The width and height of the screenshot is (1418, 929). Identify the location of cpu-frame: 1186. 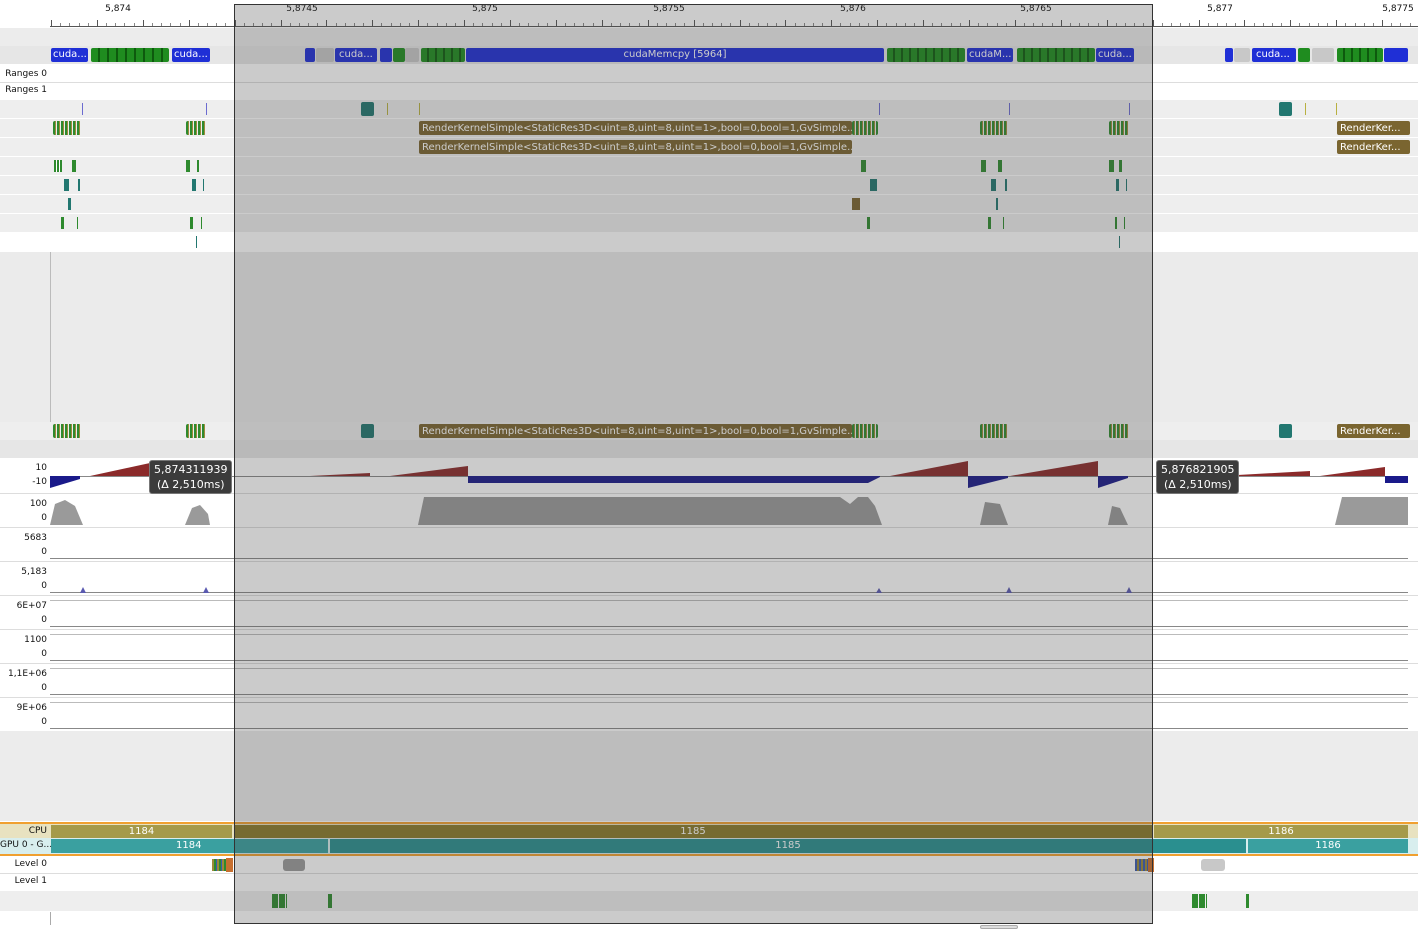
(1281, 832).